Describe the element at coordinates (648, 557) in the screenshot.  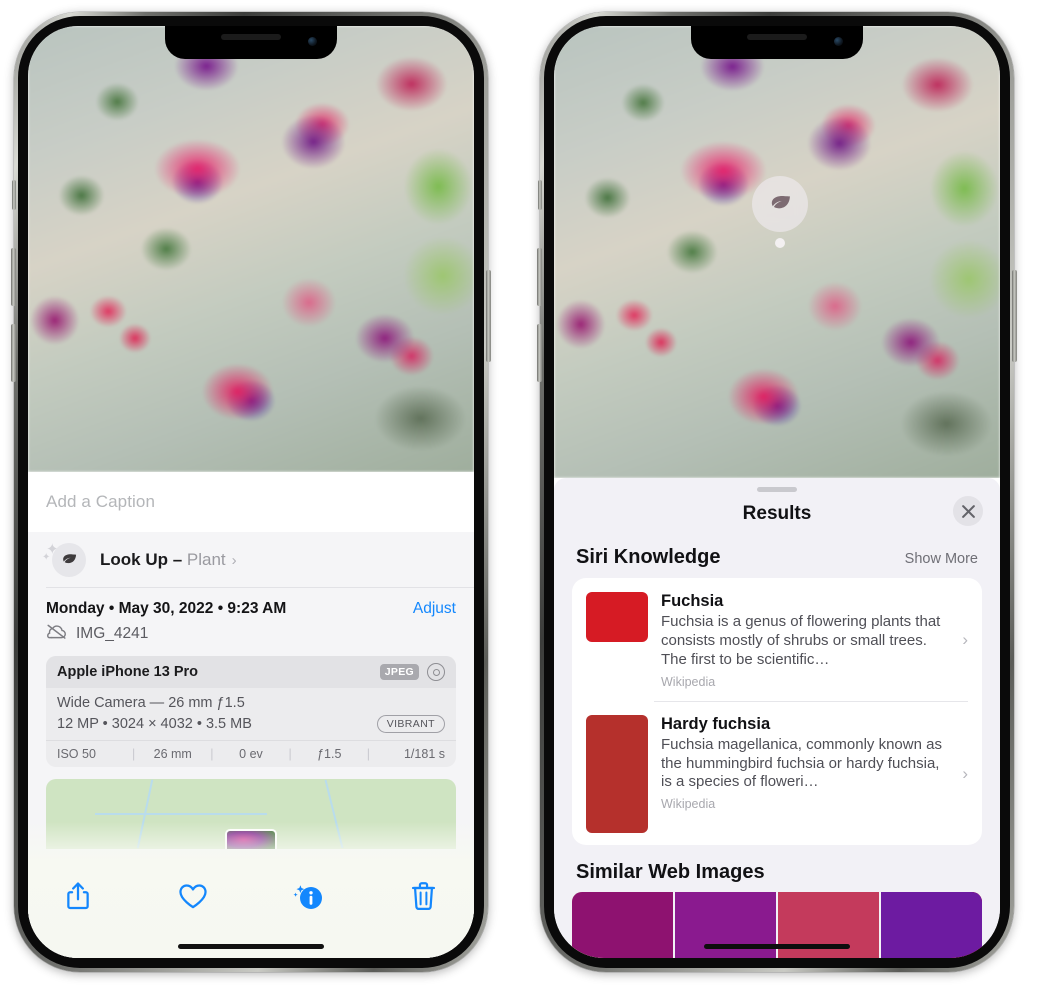
I see `siri-knowledge-title: Siri Knowledge` at that location.